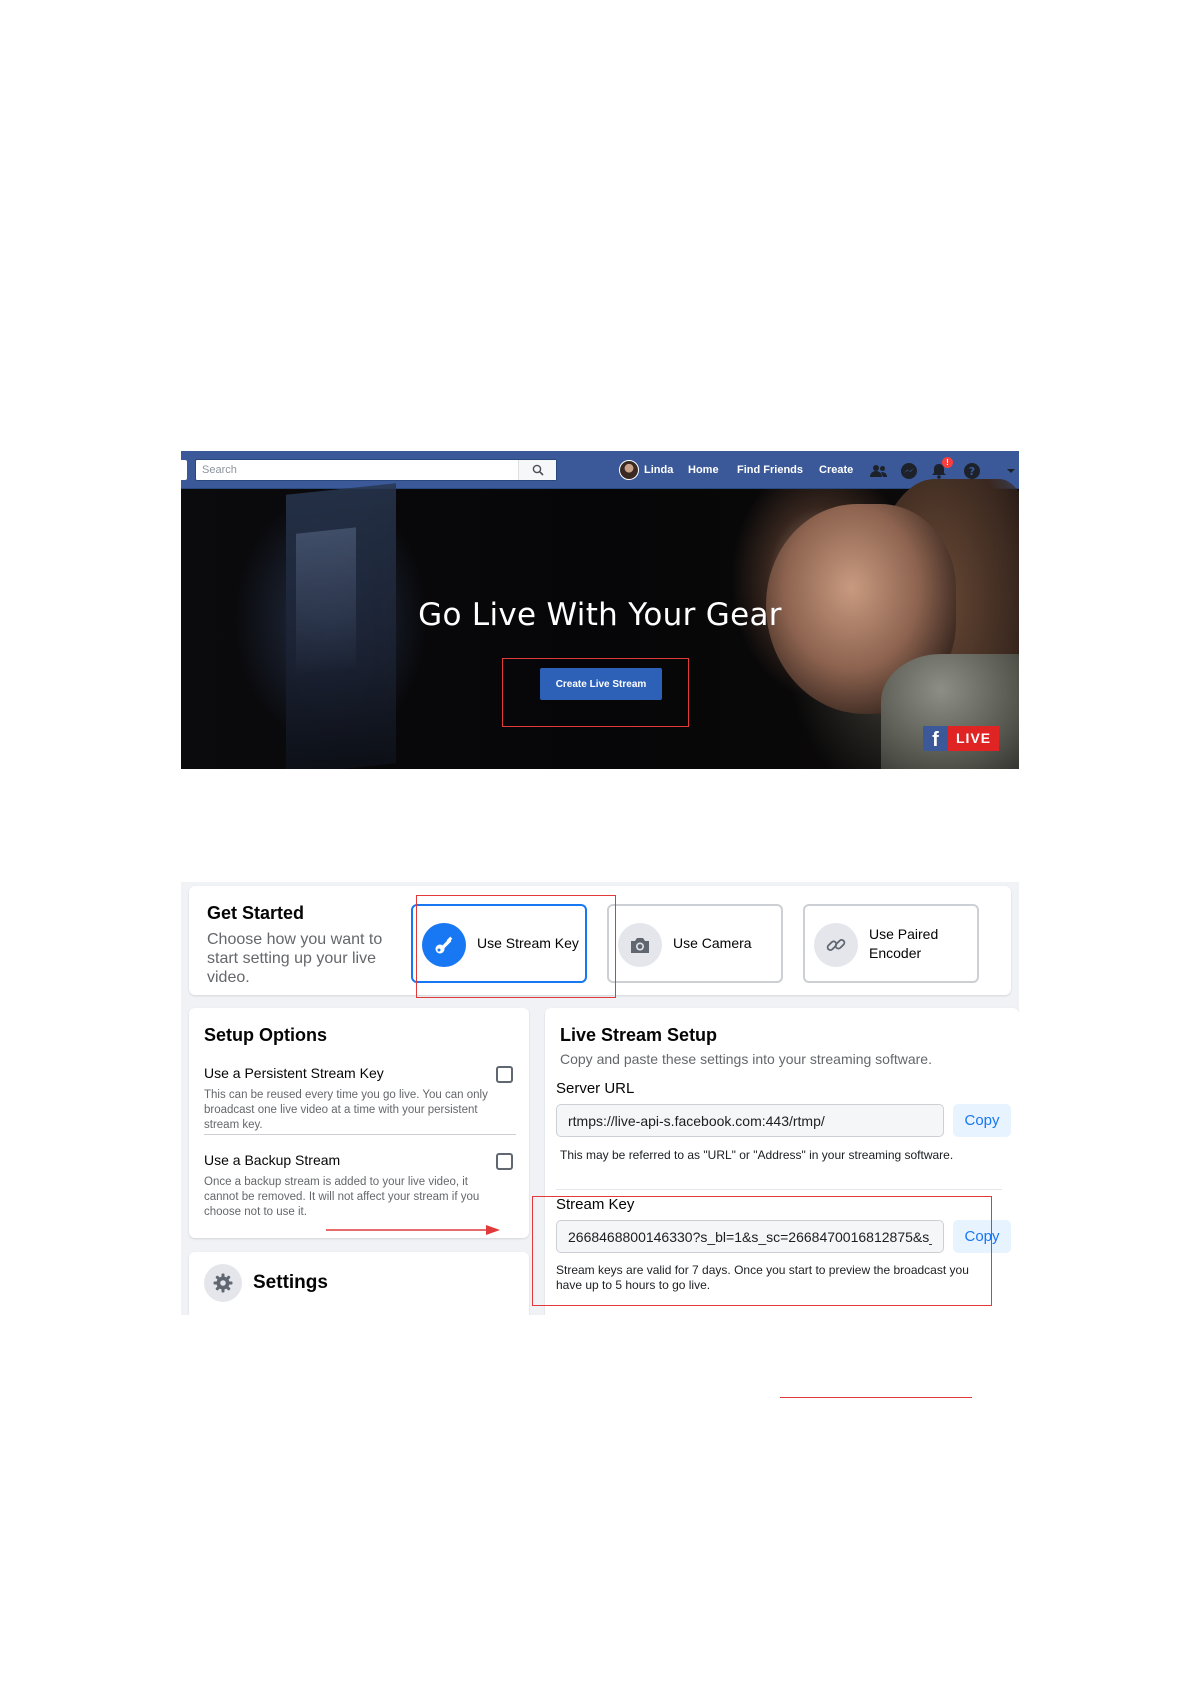  What do you see at coordinates (876, 1397) in the screenshot?
I see `annotation-underline` at bounding box center [876, 1397].